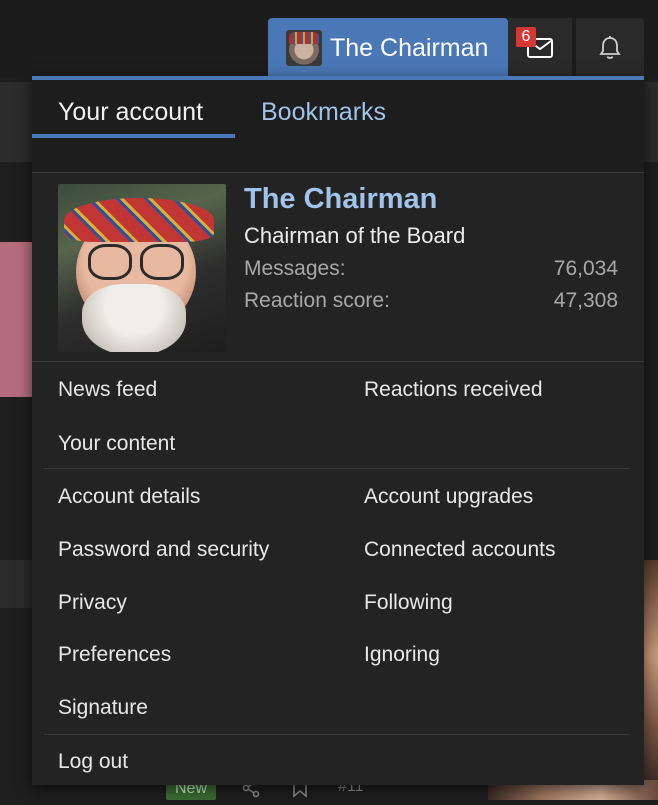 The image size is (658, 805). Describe the element at coordinates (526, 37) in the screenshot. I see `unread-messages-badge: 6` at that location.